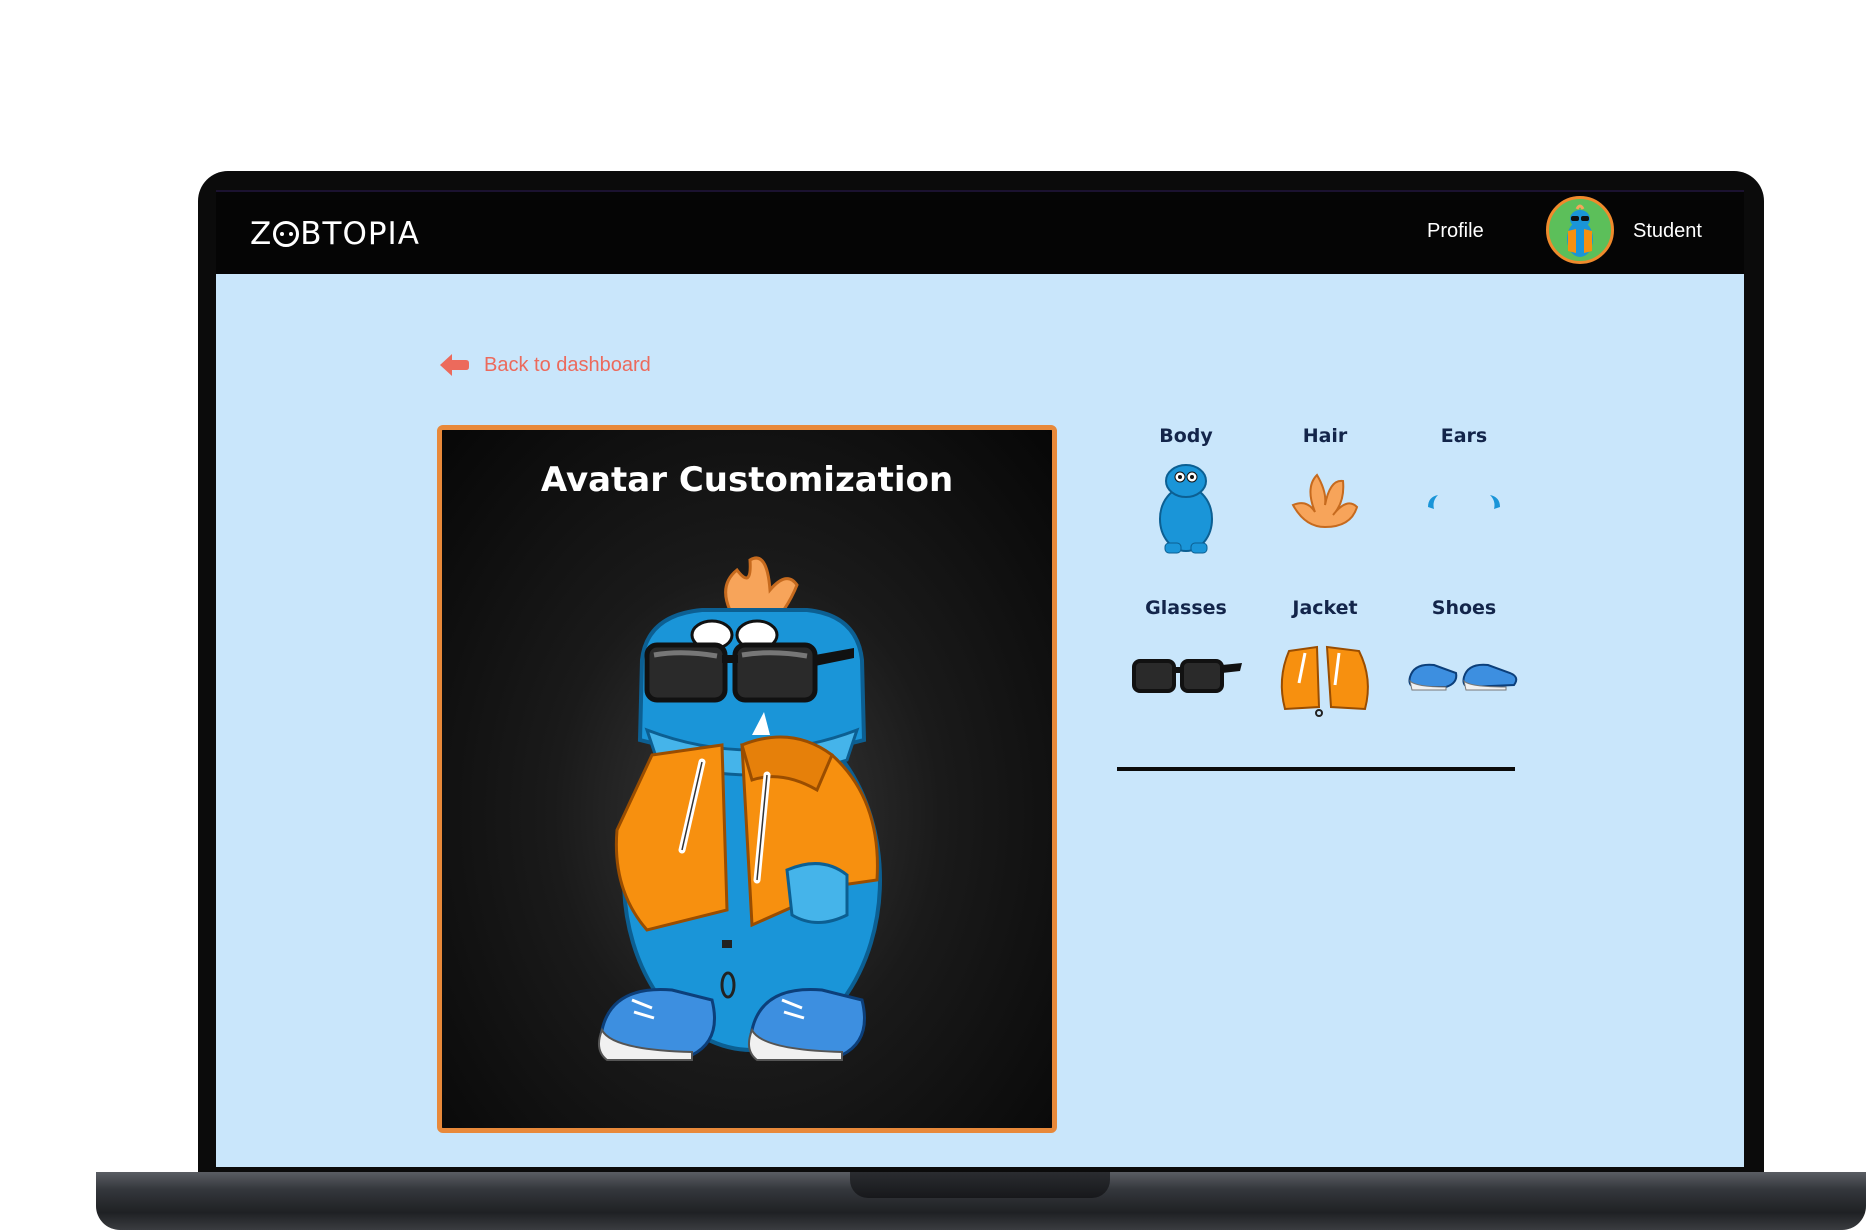  Describe the element at coordinates (1187, 676) in the screenshot. I see `glasses-icon` at that location.